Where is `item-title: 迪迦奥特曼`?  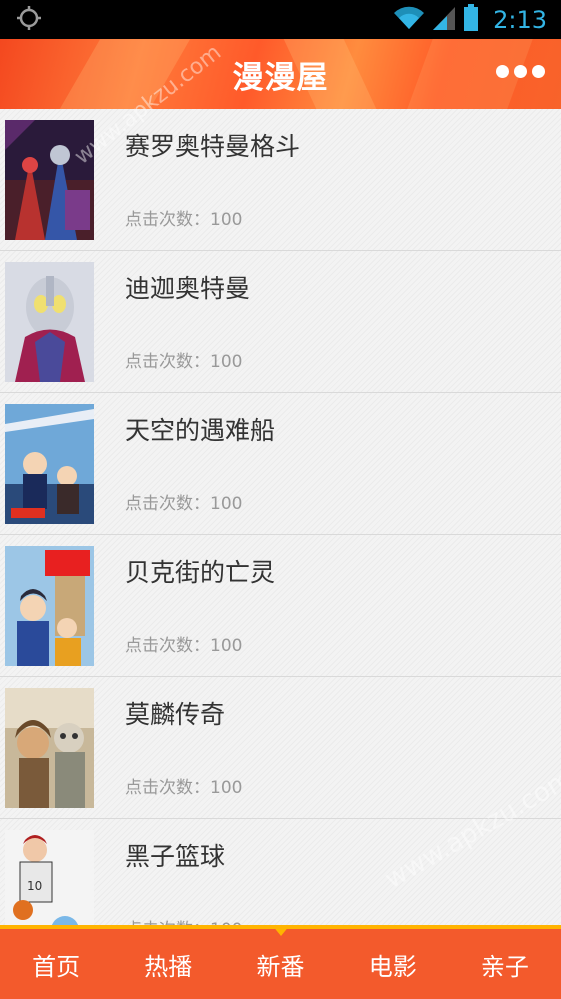
item-title: 迪迦奥特曼 is located at coordinates (188, 288).